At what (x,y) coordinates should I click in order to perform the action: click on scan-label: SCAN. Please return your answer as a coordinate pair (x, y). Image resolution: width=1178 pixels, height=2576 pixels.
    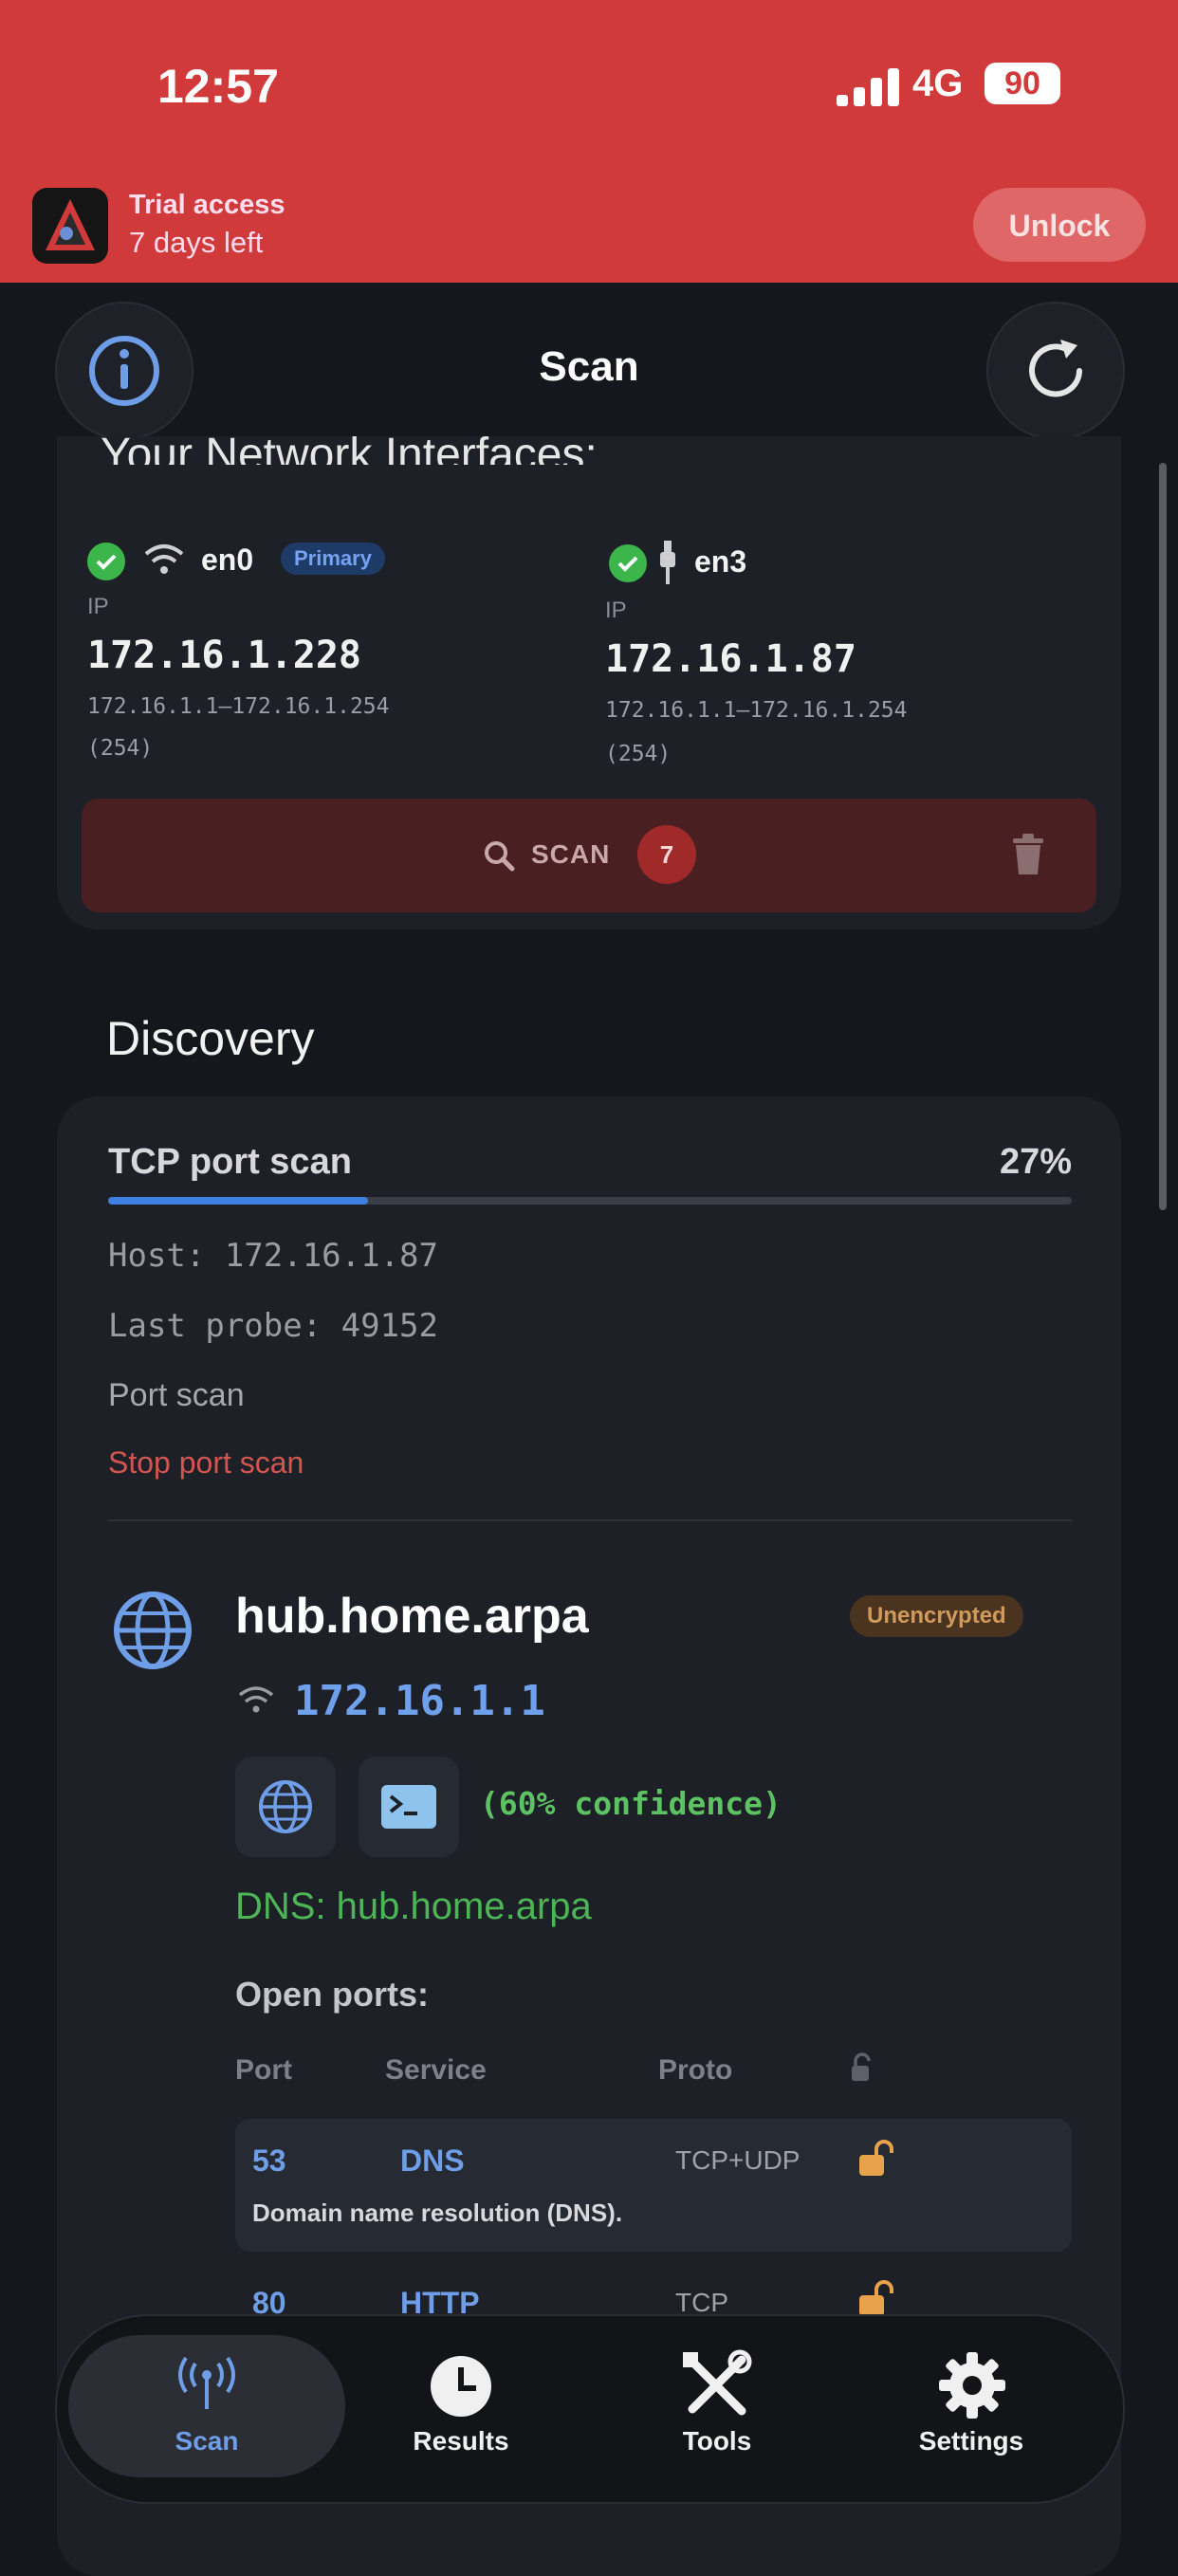
    Looking at the image, I should click on (571, 854).